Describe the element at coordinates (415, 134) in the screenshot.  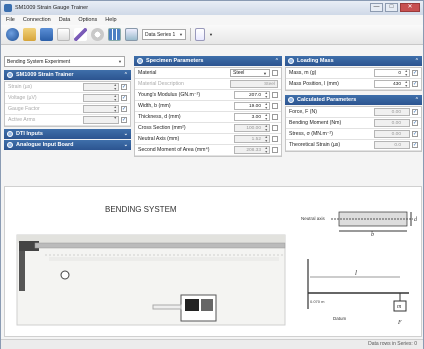
I see `stress-checkbox: ✓` at that location.